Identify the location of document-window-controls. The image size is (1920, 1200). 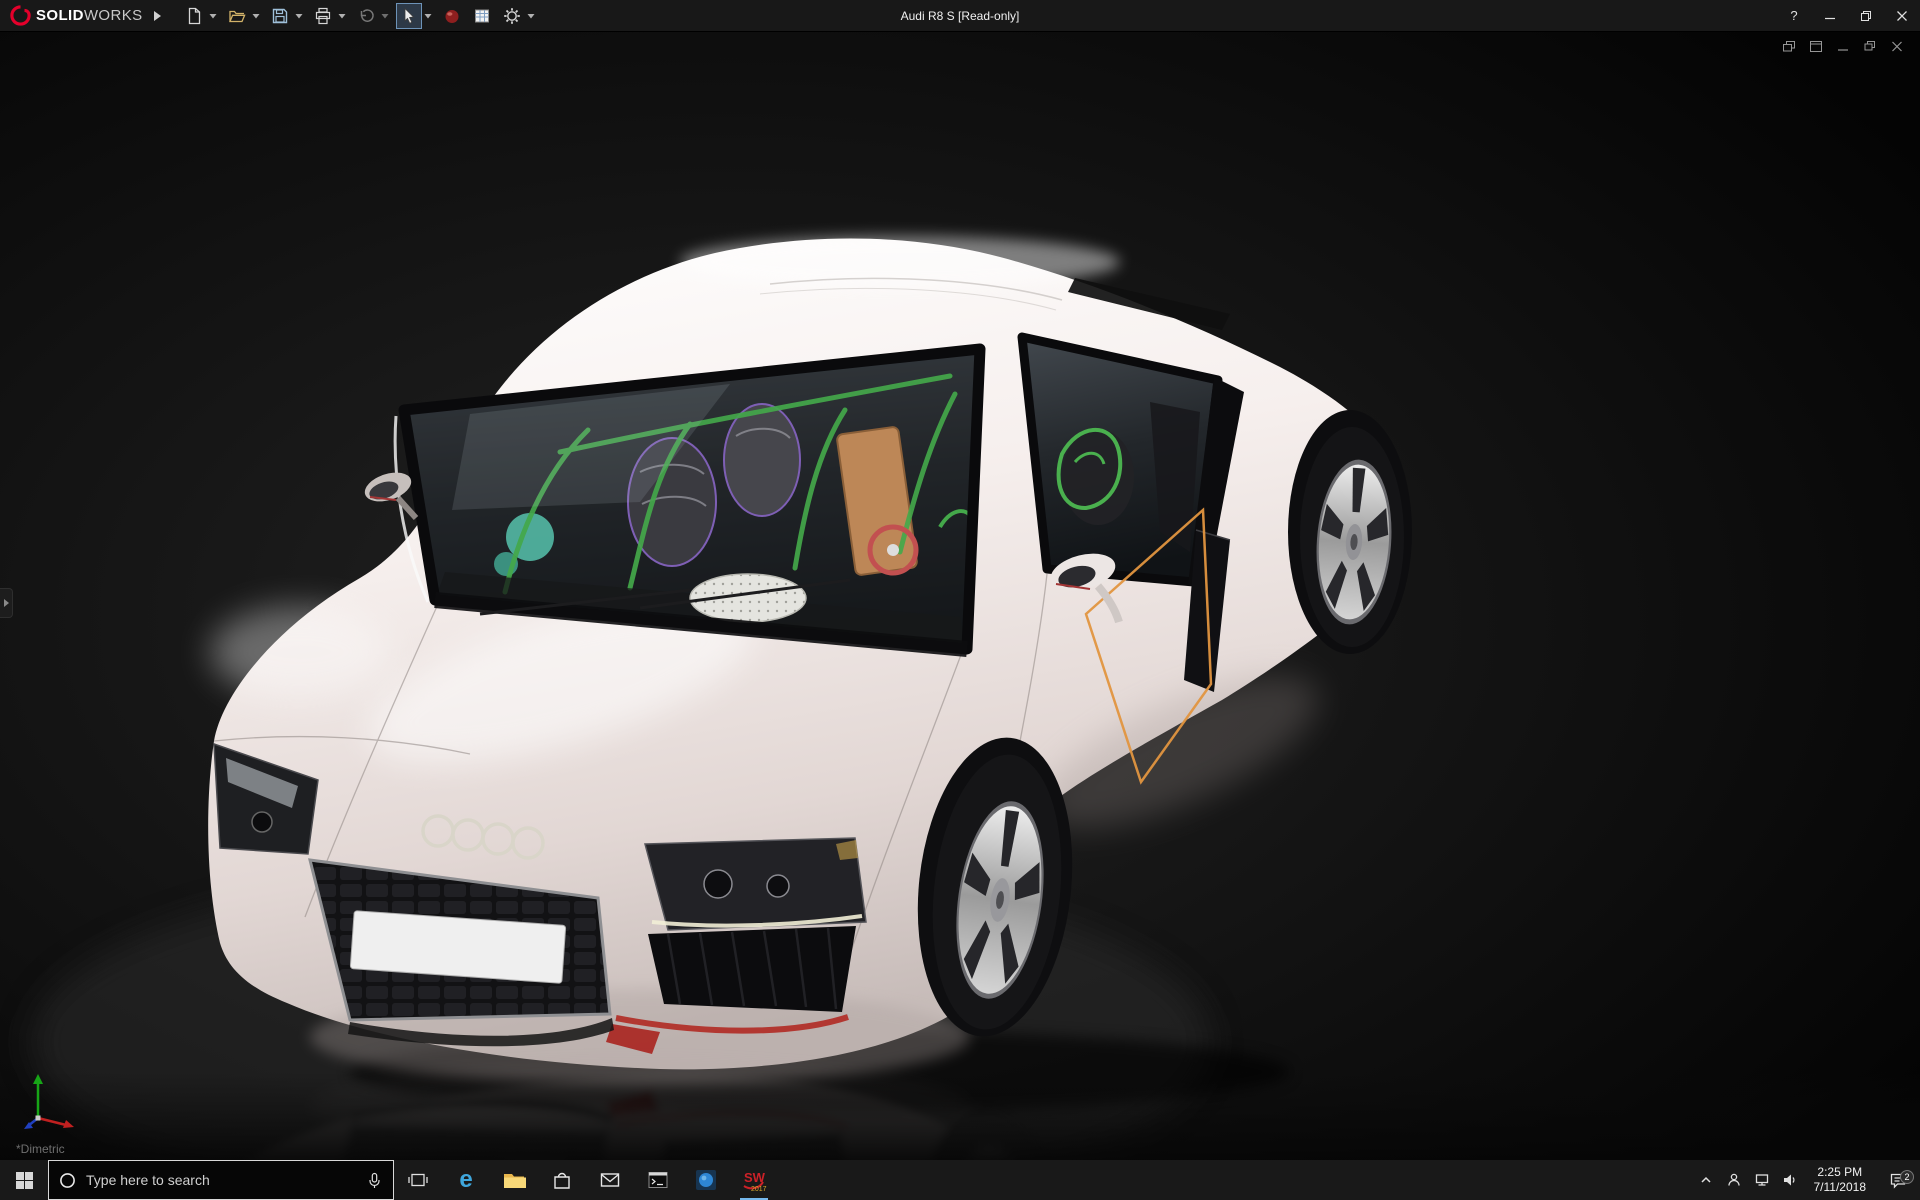
(1843, 46).